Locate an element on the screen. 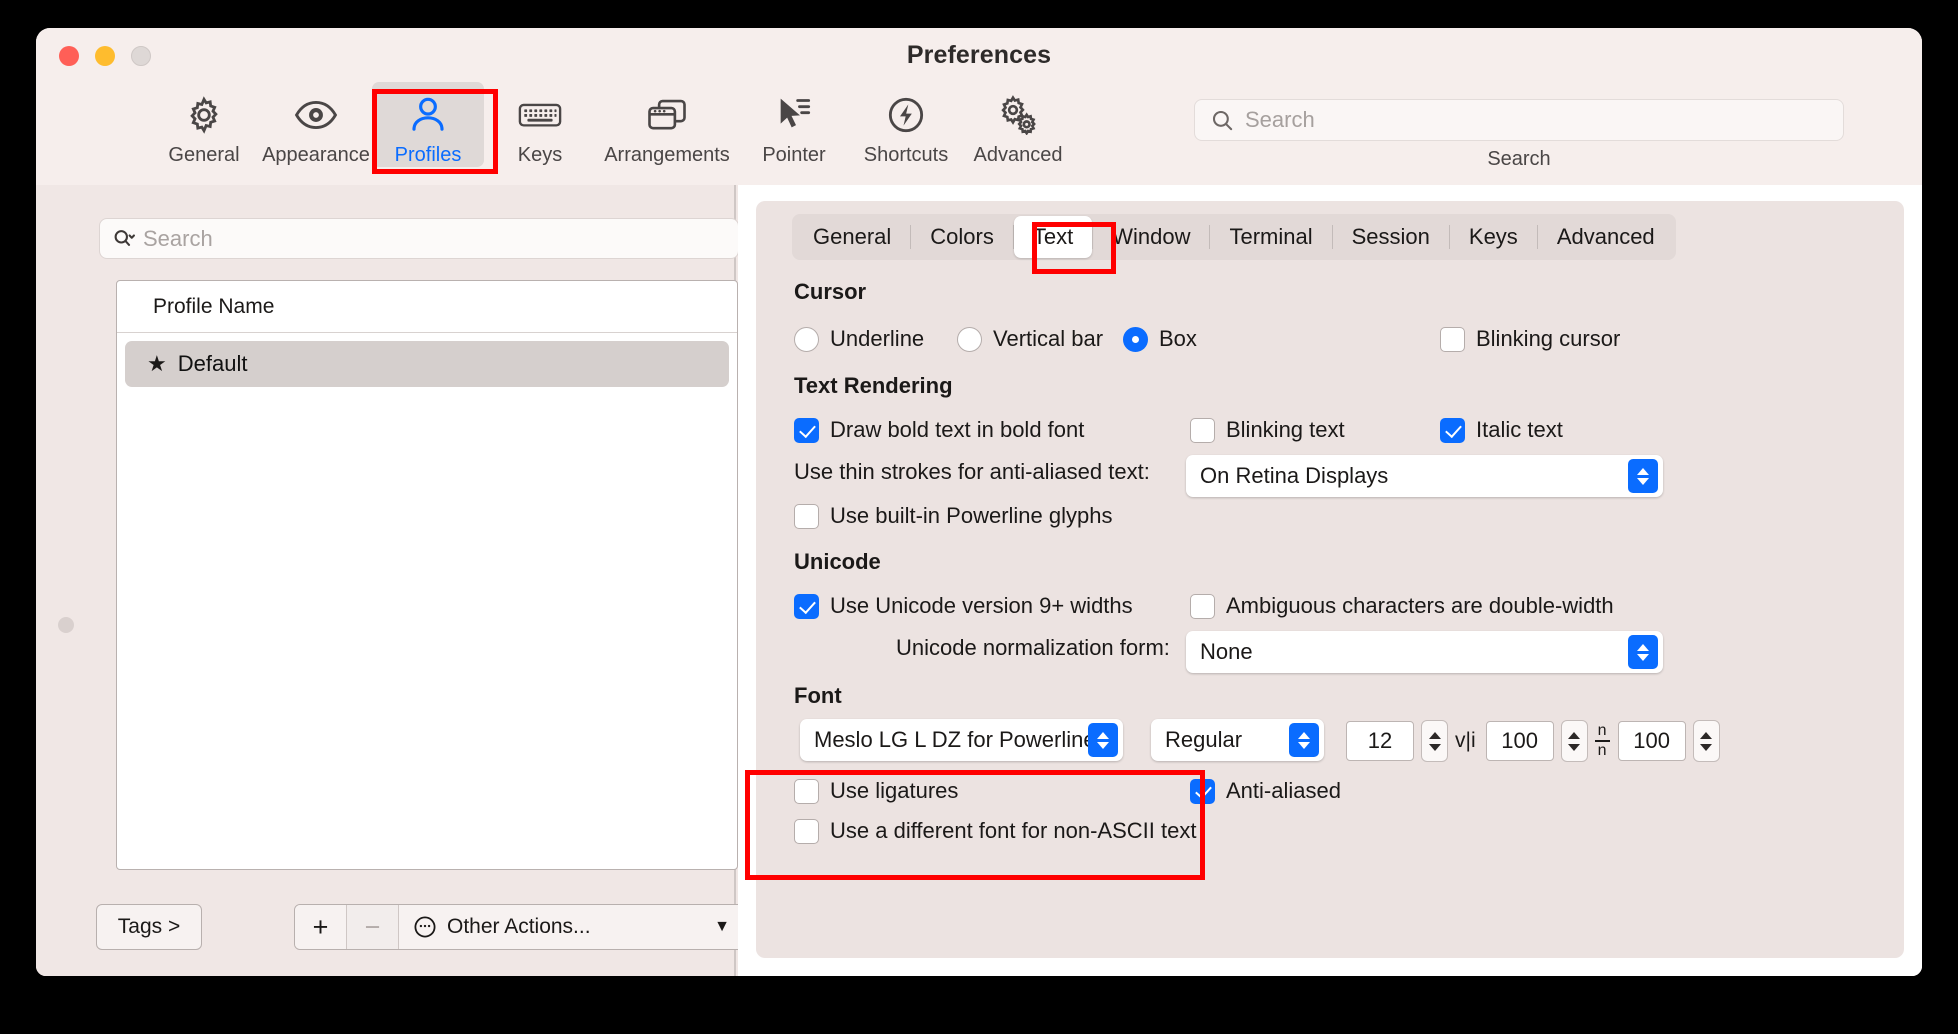  tags-button: Tags > is located at coordinates (149, 927).